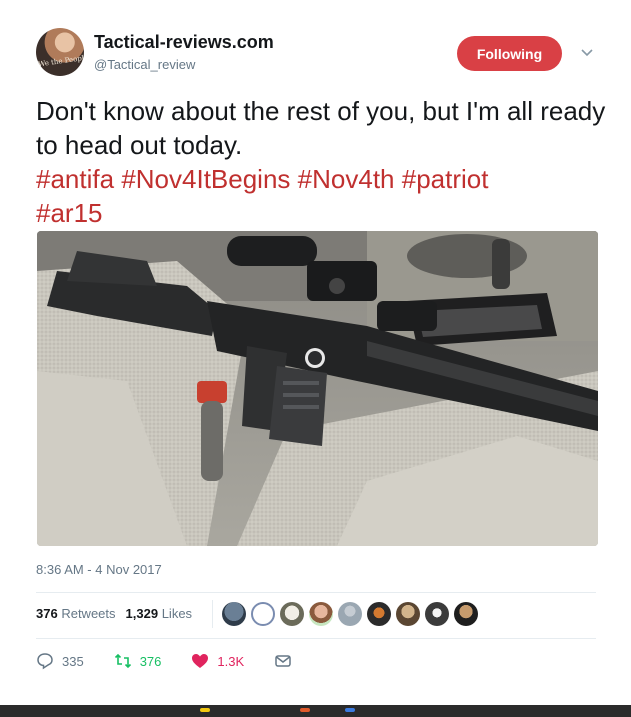  Describe the element at coordinates (315, 711) in the screenshot. I see `os-taskbar` at that location.